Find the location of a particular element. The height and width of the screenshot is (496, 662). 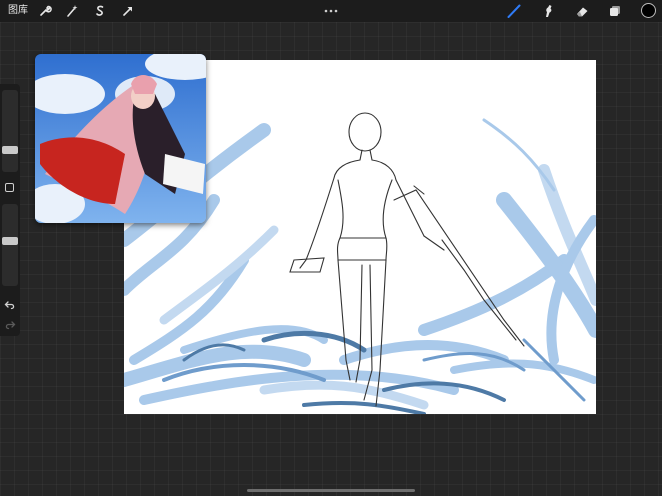

home-indicator is located at coordinates (331, 490).